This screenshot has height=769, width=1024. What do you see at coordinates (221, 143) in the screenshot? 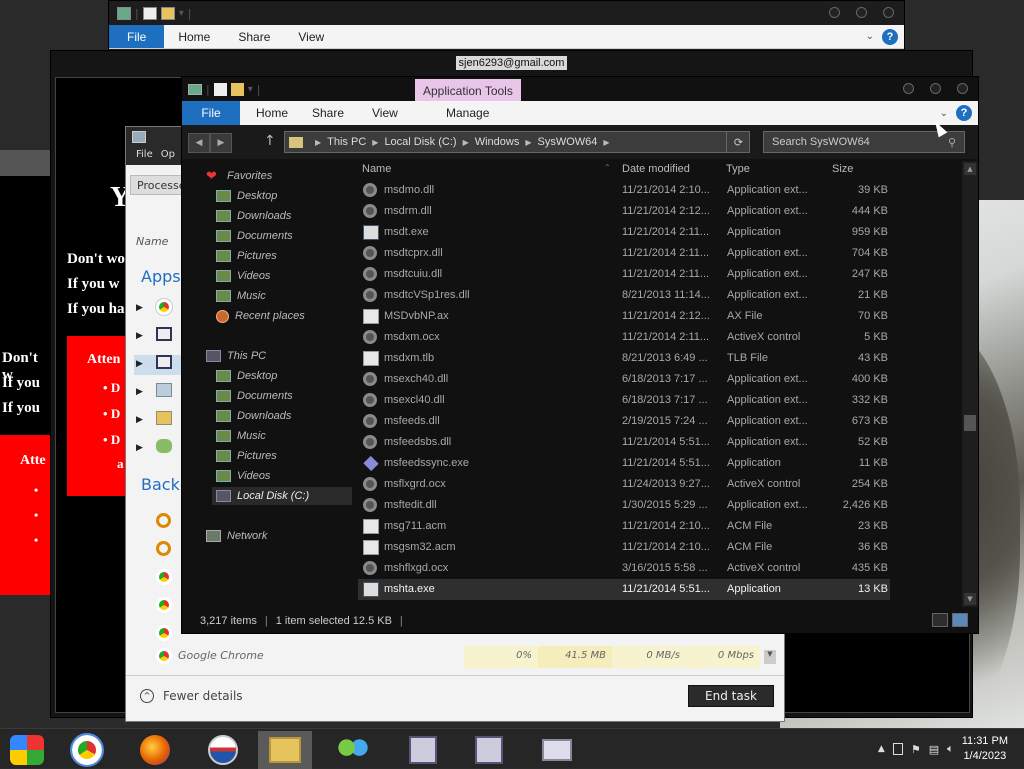
I see `forward-button: ▶` at bounding box center [221, 143].